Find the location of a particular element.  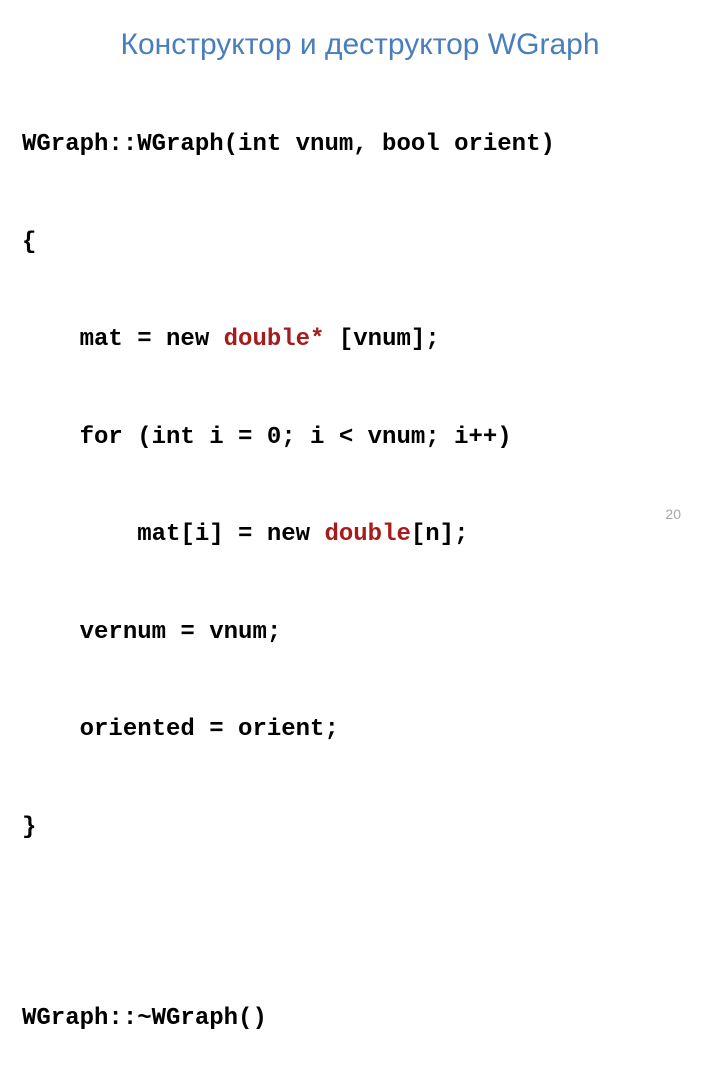

code-text: for (int i = 0; i < vnum; i++) is located at coordinates (267, 437).